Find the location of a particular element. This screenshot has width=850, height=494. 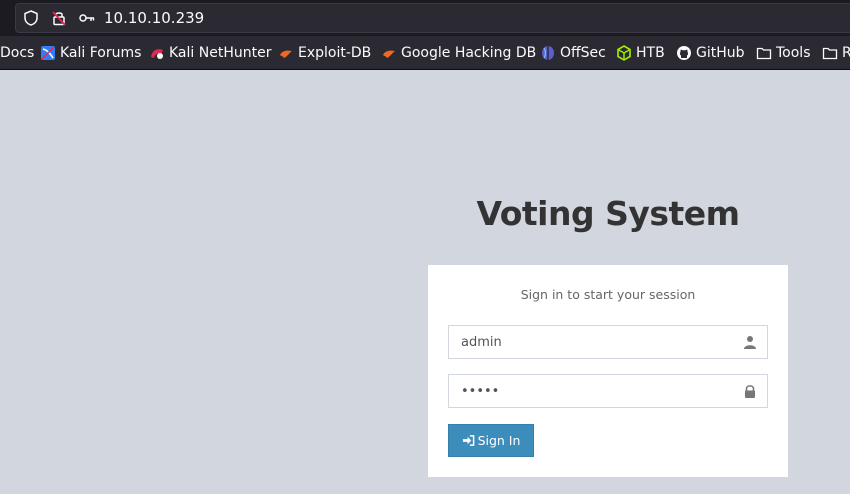

page-title: Voting System is located at coordinates (608, 213).